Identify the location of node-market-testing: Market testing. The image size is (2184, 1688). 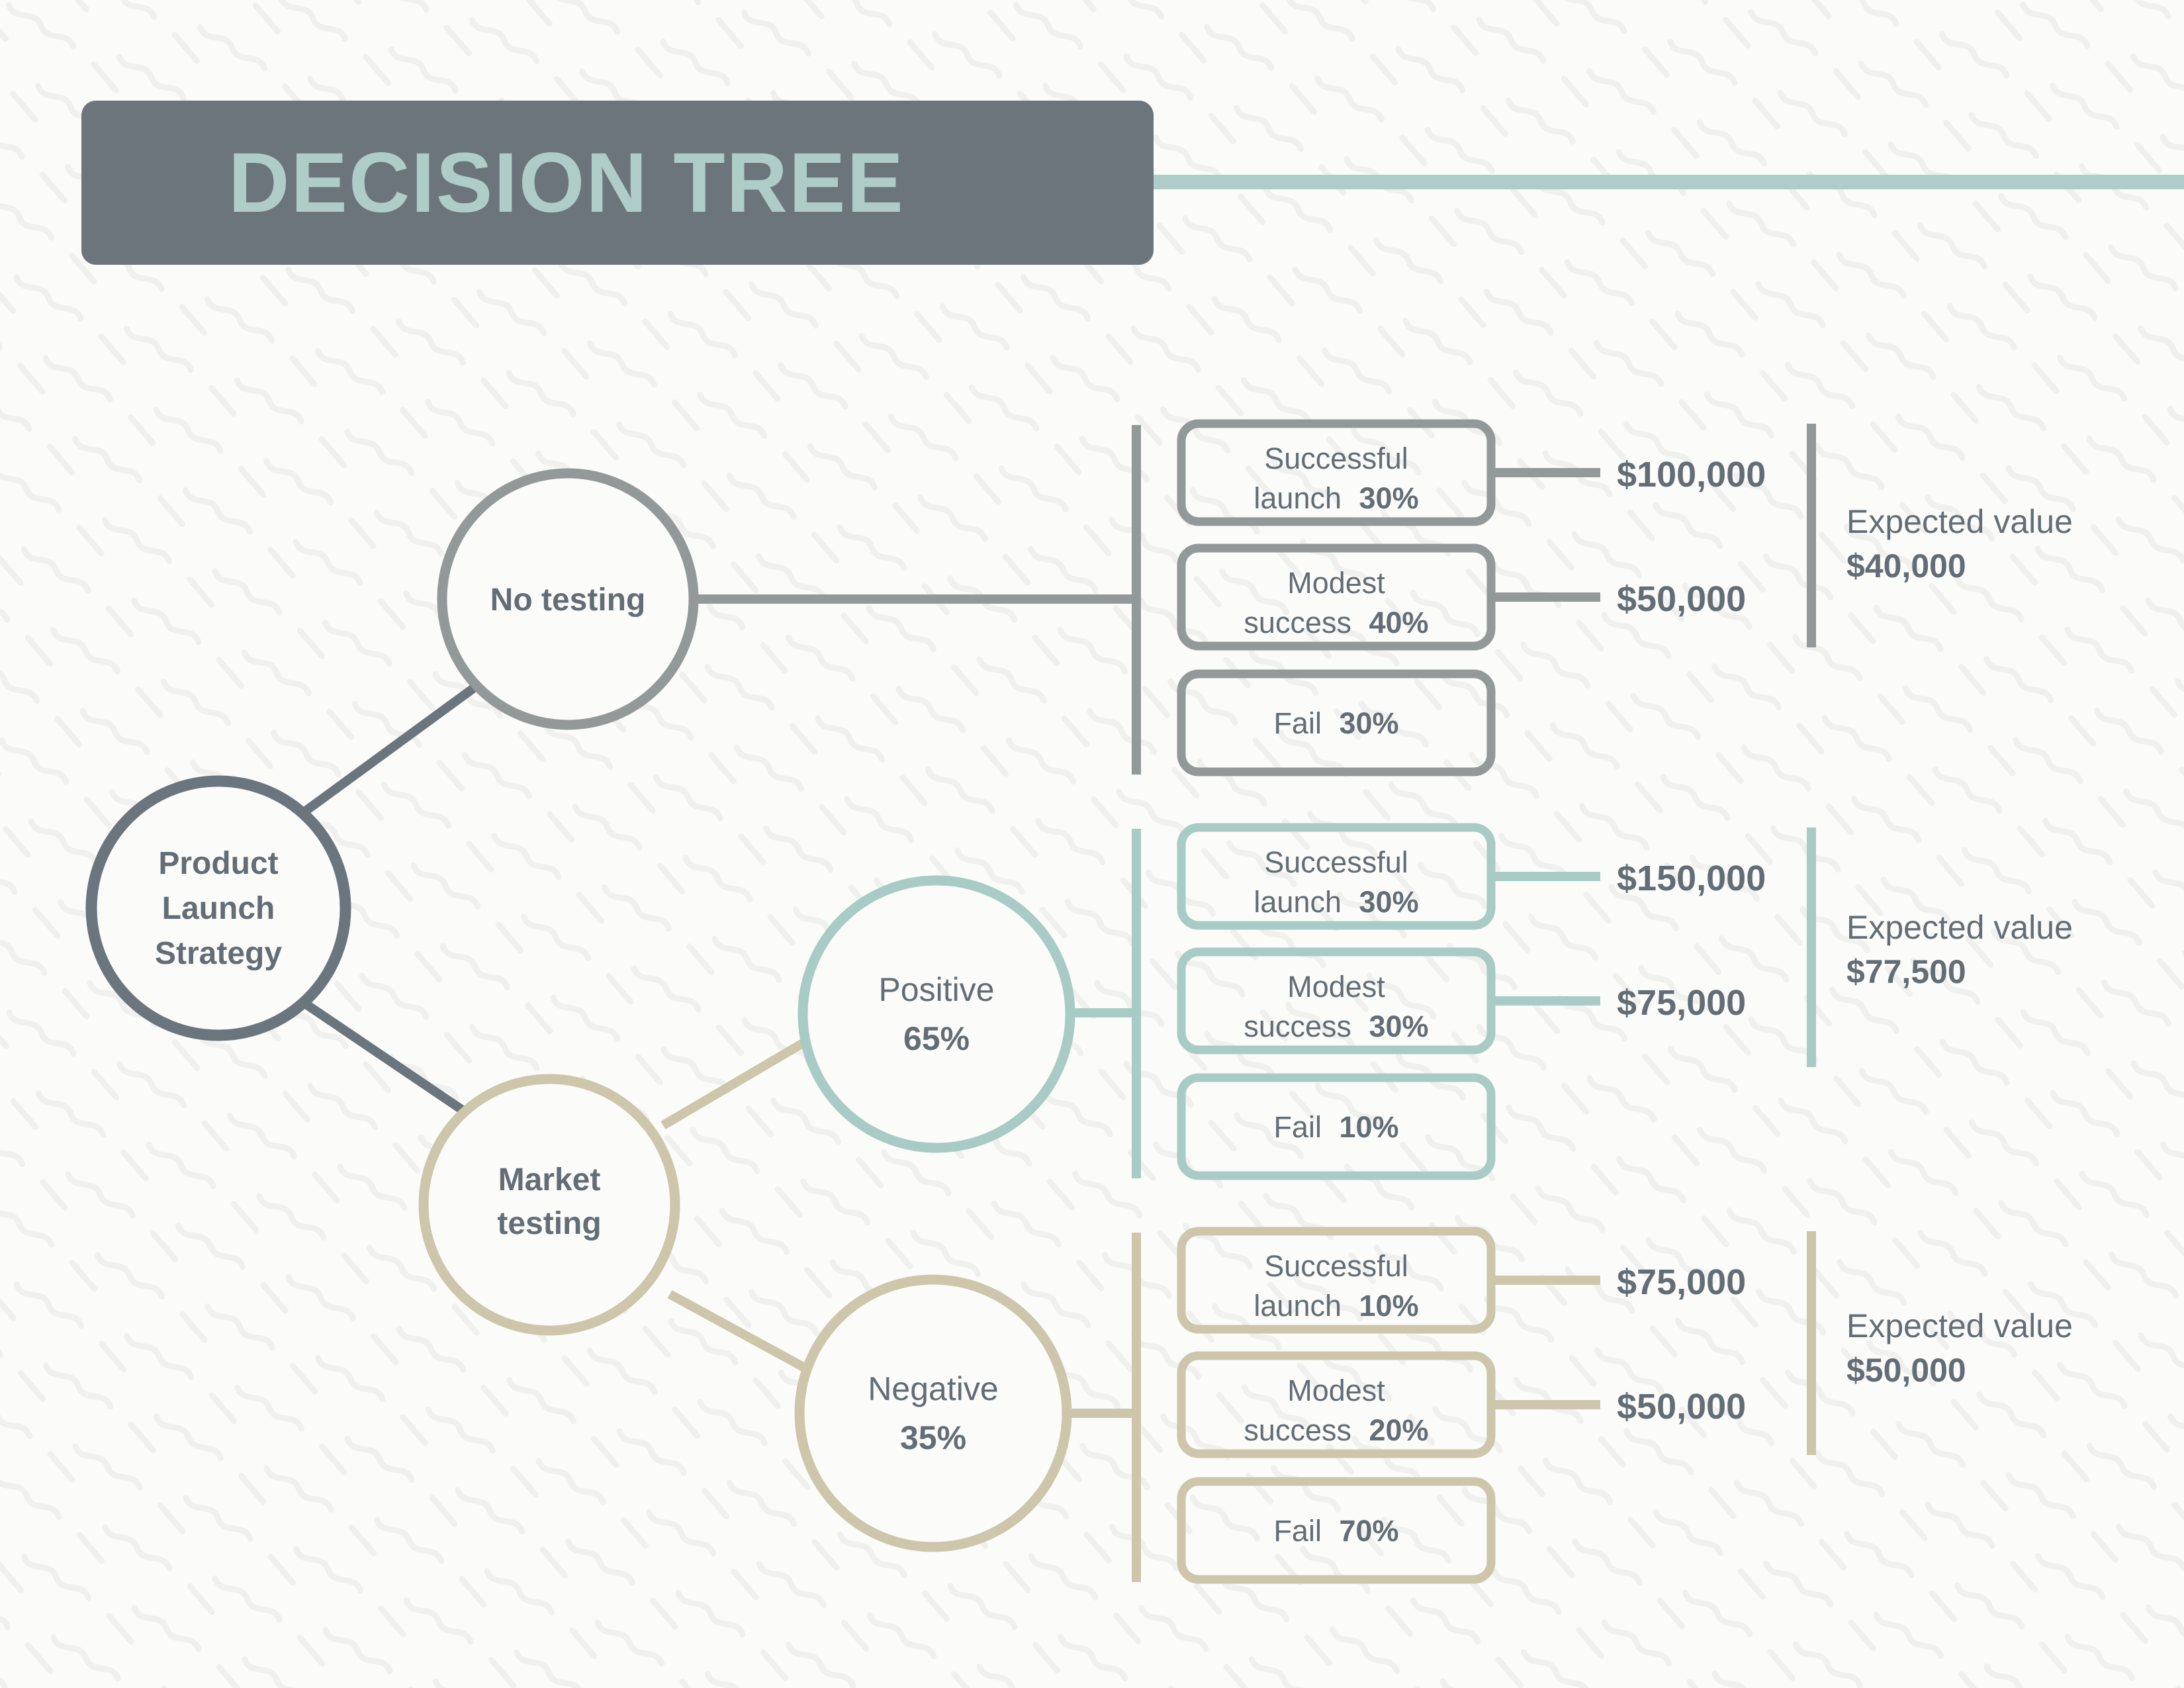
(549, 1205).